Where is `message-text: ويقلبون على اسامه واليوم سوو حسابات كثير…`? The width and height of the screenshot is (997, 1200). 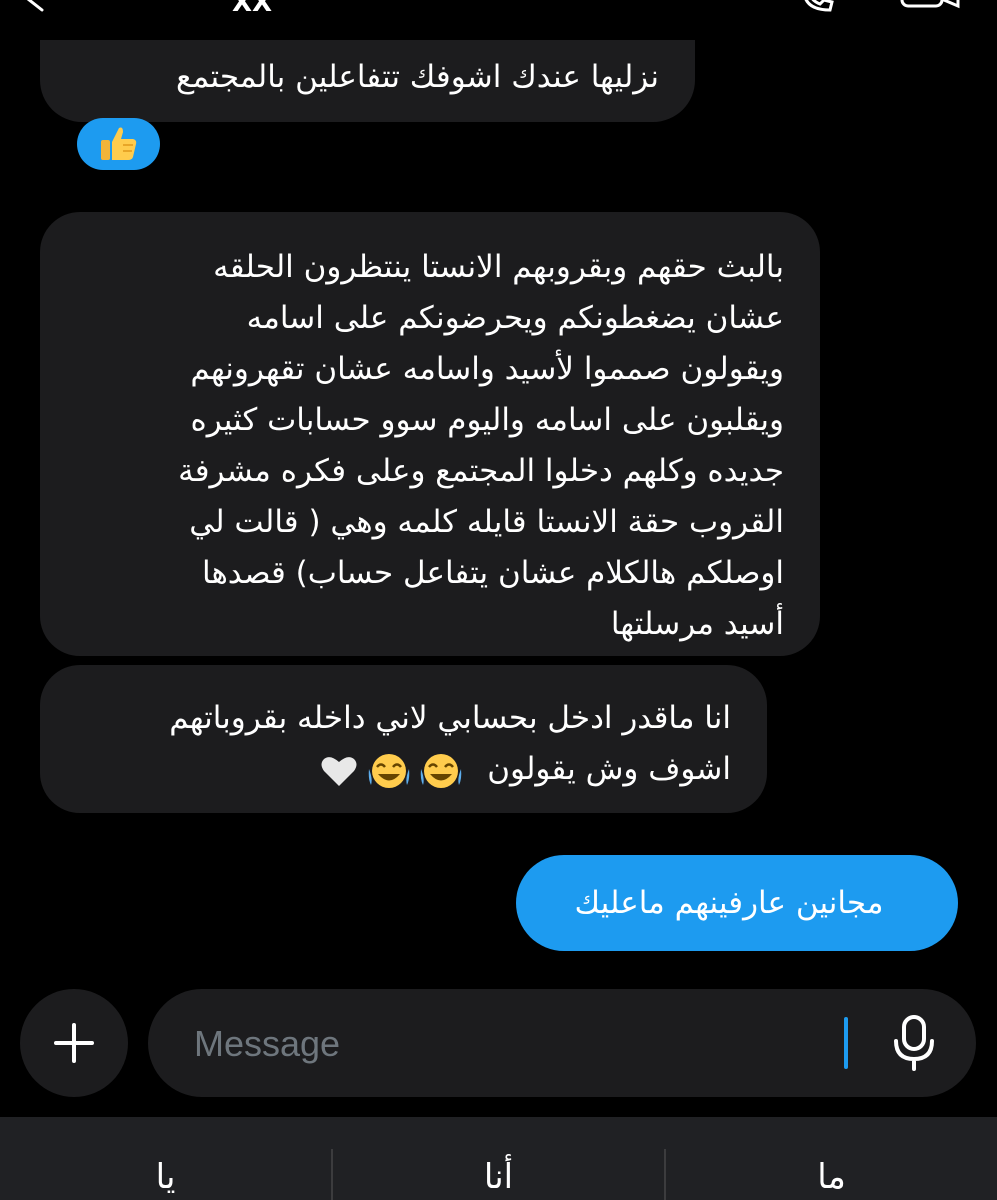 message-text: ويقلبون على اسامه واليوم سوو حسابات كثير… is located at coordinates (487, 420).